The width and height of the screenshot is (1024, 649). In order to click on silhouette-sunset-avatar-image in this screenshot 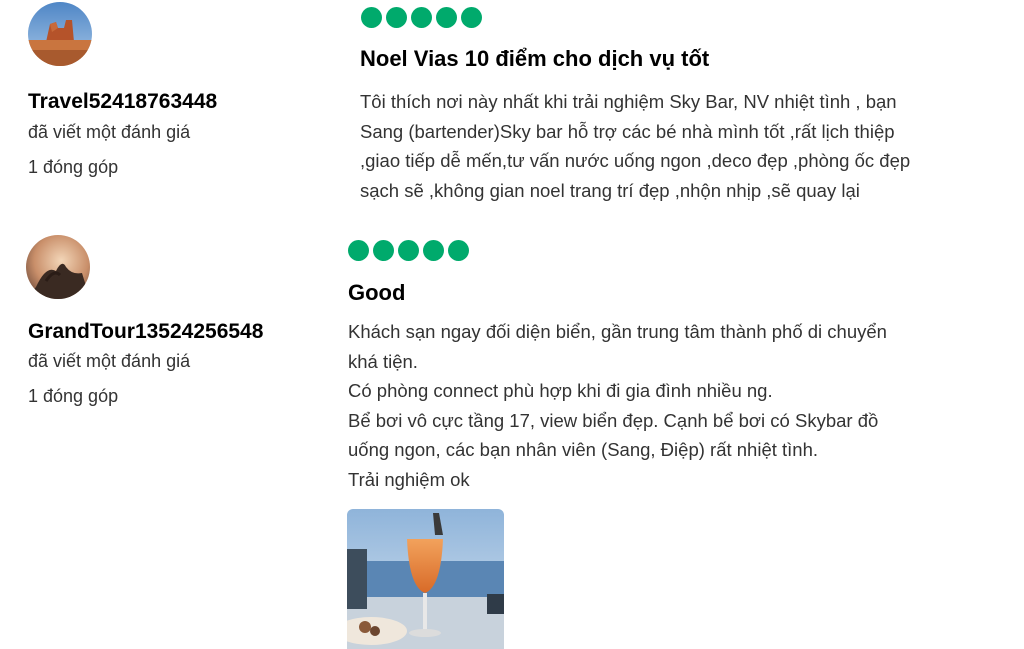, I will do `click(58, 267)`.